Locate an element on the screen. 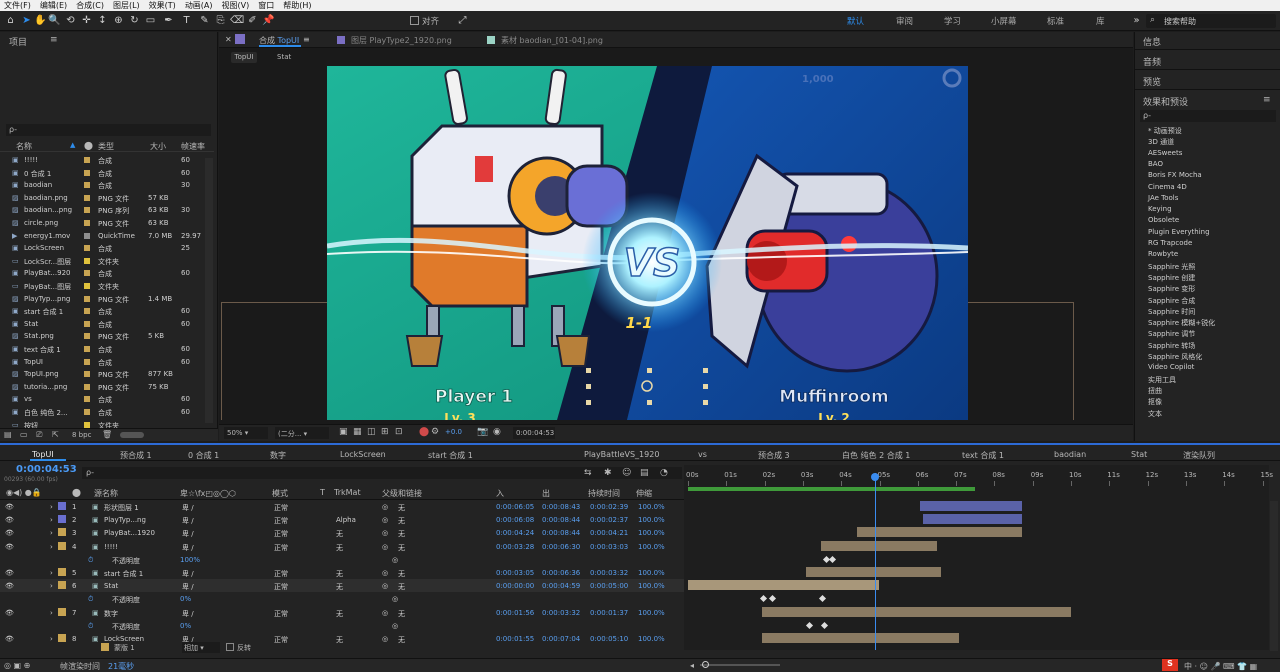 Image resolution: width=1280 pixels, height=672 pixels. col-in: 入 is located at coordinates (500, 493).